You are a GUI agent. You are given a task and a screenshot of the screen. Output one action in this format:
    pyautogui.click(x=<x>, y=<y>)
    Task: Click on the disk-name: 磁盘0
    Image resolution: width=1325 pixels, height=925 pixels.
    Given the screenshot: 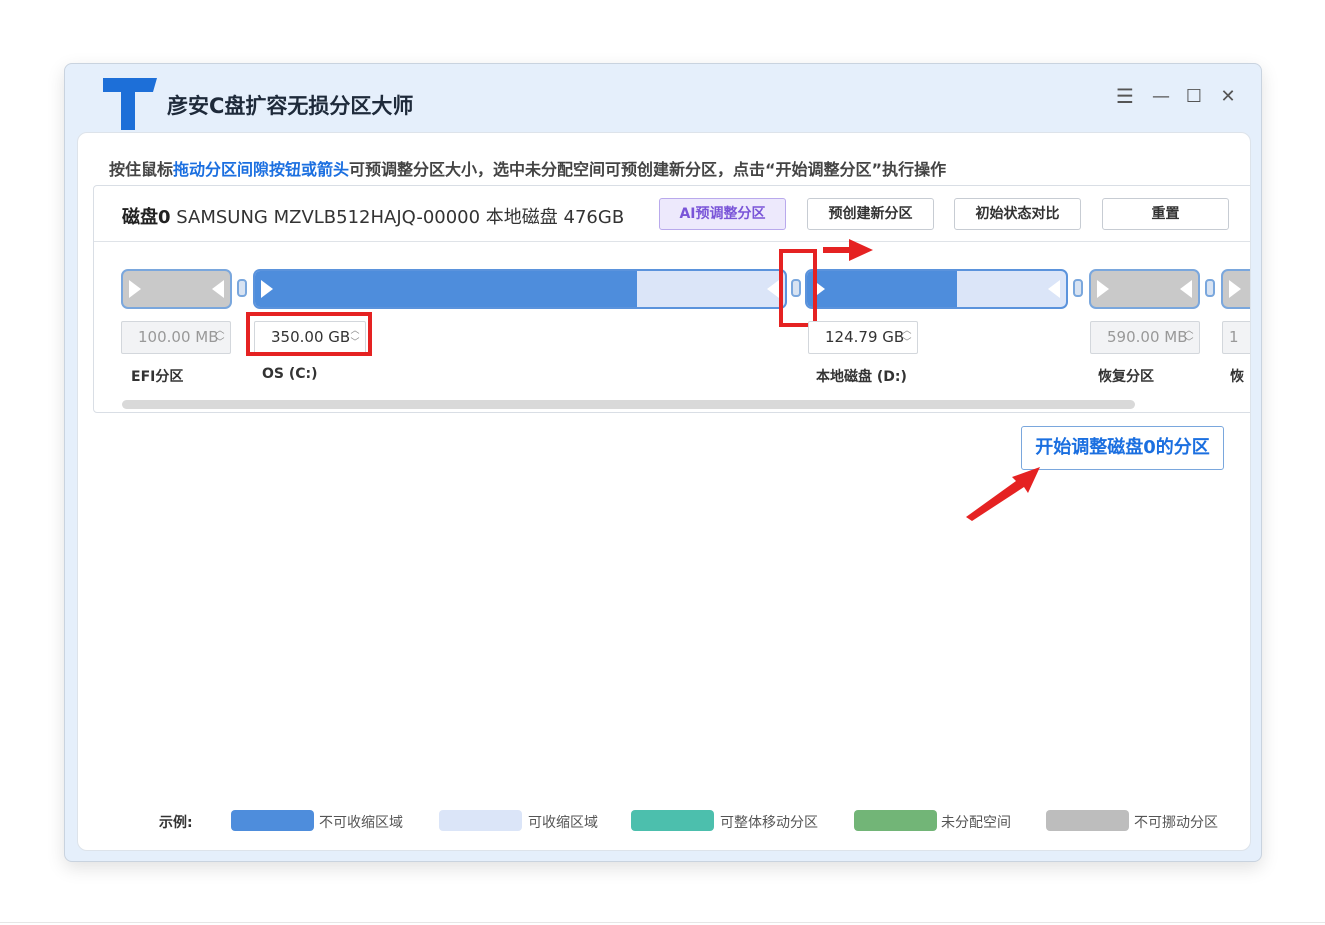 What is the action you would take?
    pyautogui.click(x=146, y=217)
    